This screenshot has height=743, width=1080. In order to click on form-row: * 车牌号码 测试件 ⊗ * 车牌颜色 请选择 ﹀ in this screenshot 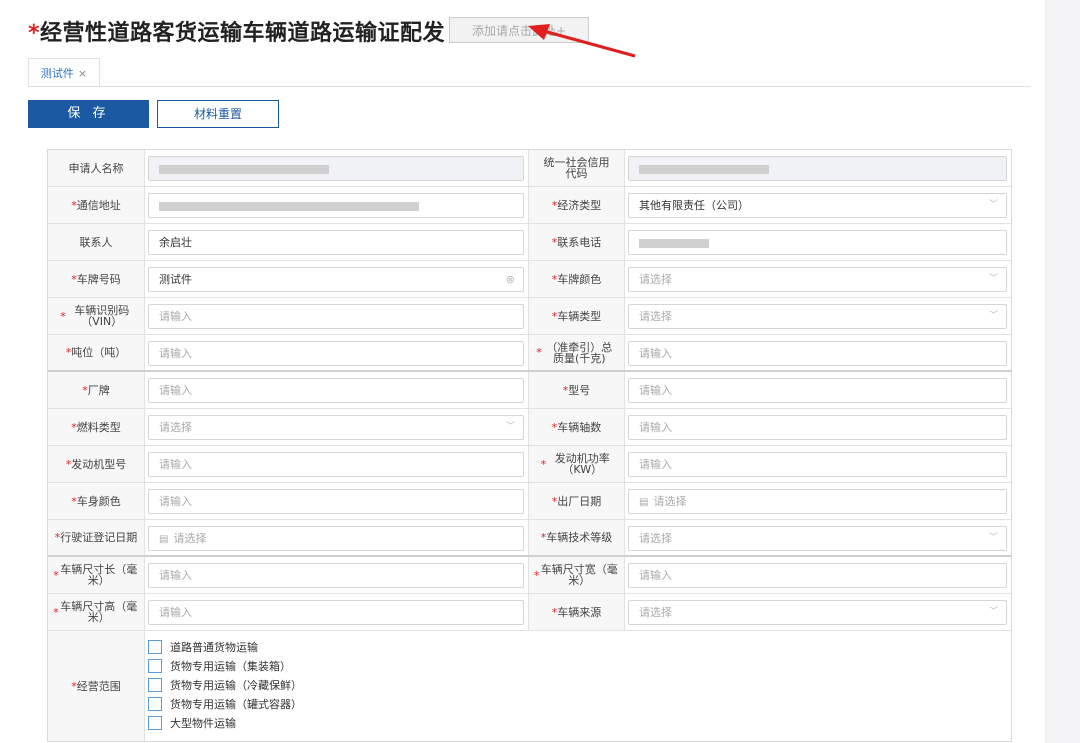, I will do `click(529, 279)`.